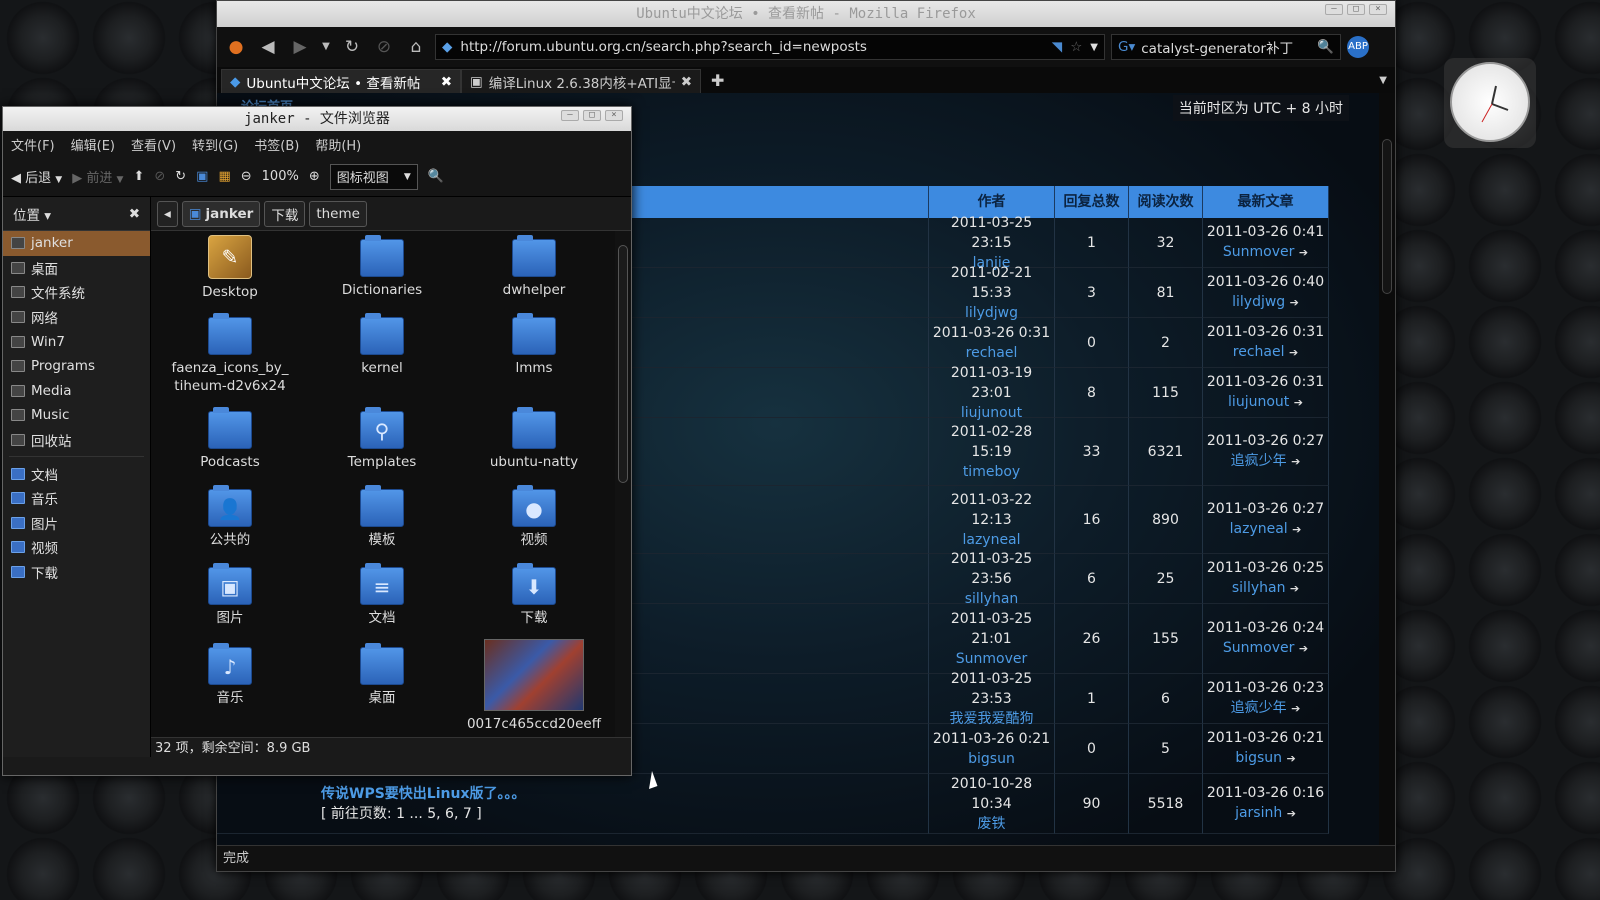 This screenshot has width=1600, height=900. I want to click on author-link: lazyneal, so click(991, 540).